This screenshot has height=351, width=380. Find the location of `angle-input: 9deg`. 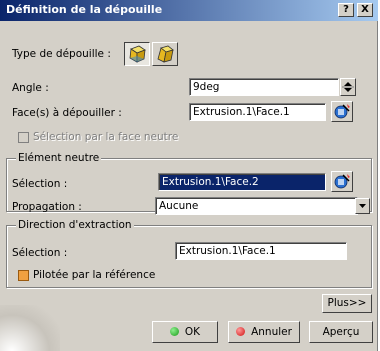

angle-input: 9deg is located at coordinates (264, 87).